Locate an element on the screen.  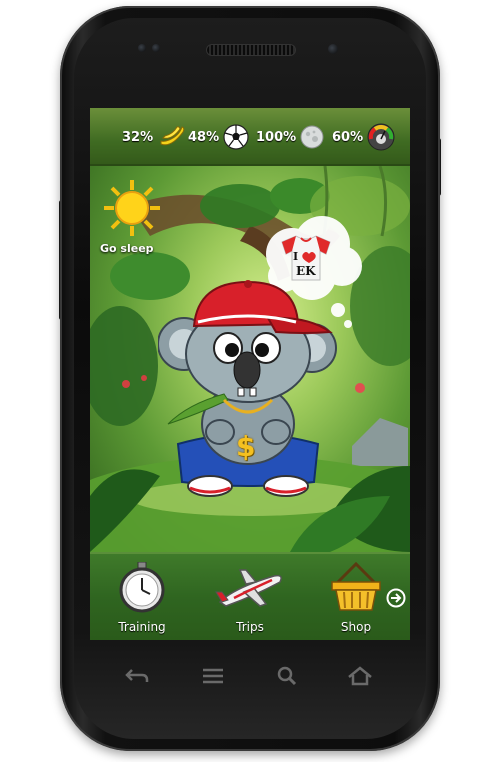
menu-icon is located at coordinates (213, 678).